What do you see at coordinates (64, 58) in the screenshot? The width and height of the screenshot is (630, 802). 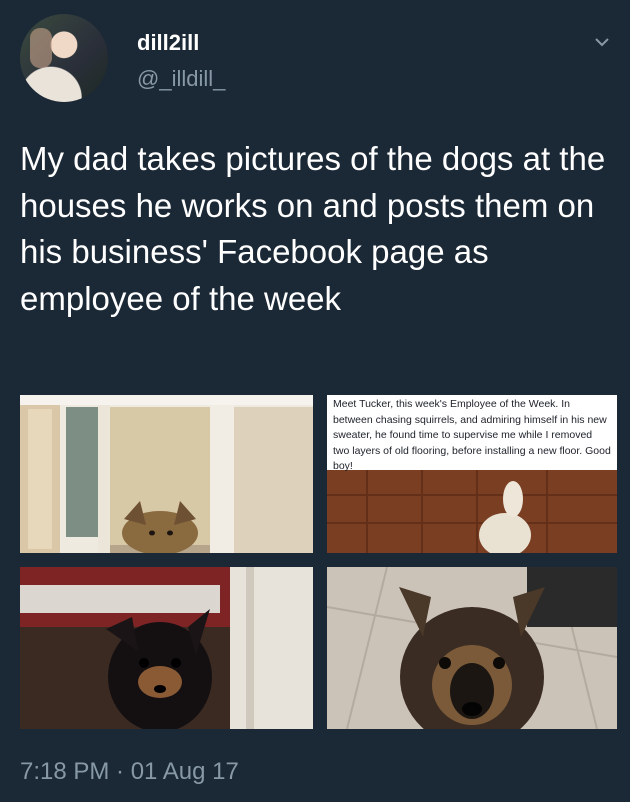 I see `avatar` at bounding box center [64, 58].